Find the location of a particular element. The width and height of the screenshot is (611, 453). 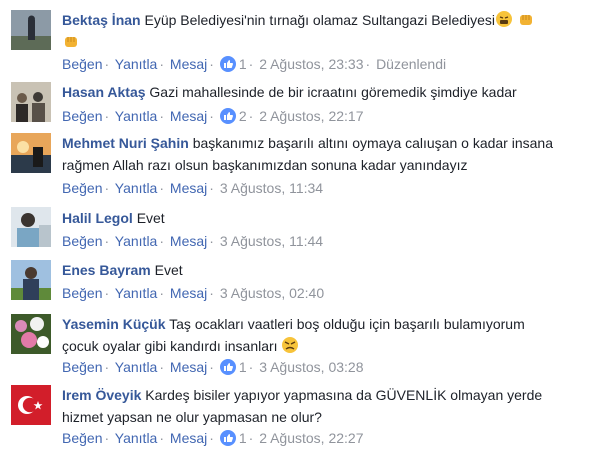

comment-timestamp: 2 Ağustos, 23:33 is located at coordinates (311, 64).